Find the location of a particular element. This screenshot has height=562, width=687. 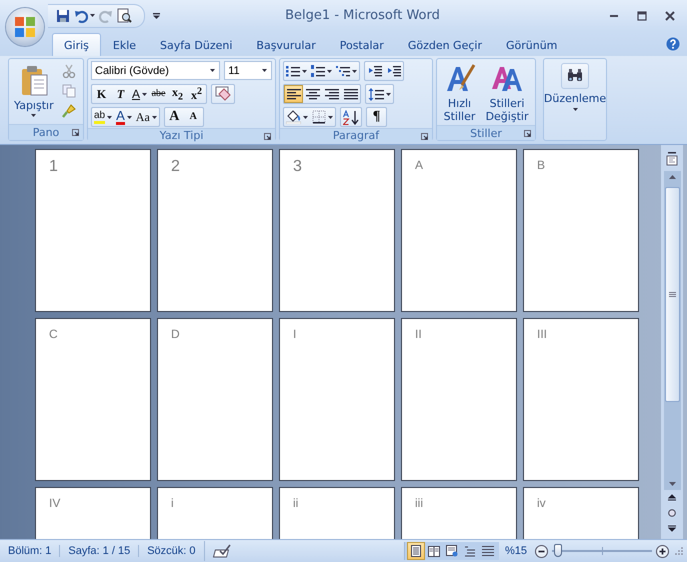

ribbon-tab: Giriş is located at coordinates (76, 44).